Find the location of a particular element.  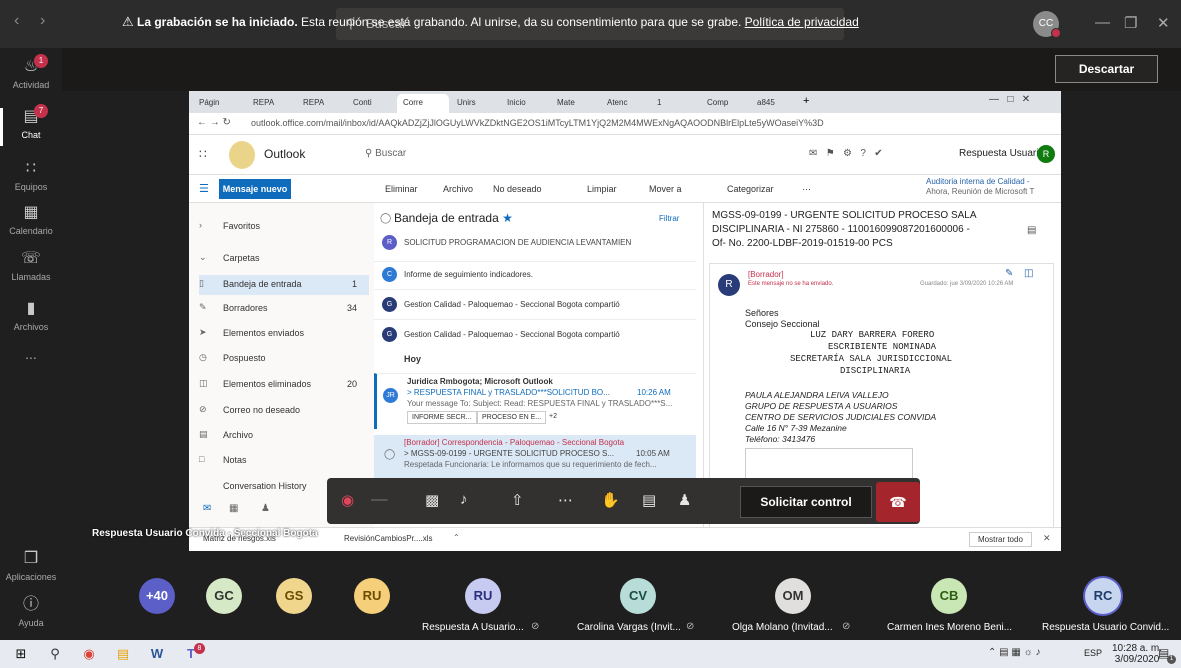

folder-drafts: ✎ Borradores 34 is located at coordinates (284, 309).